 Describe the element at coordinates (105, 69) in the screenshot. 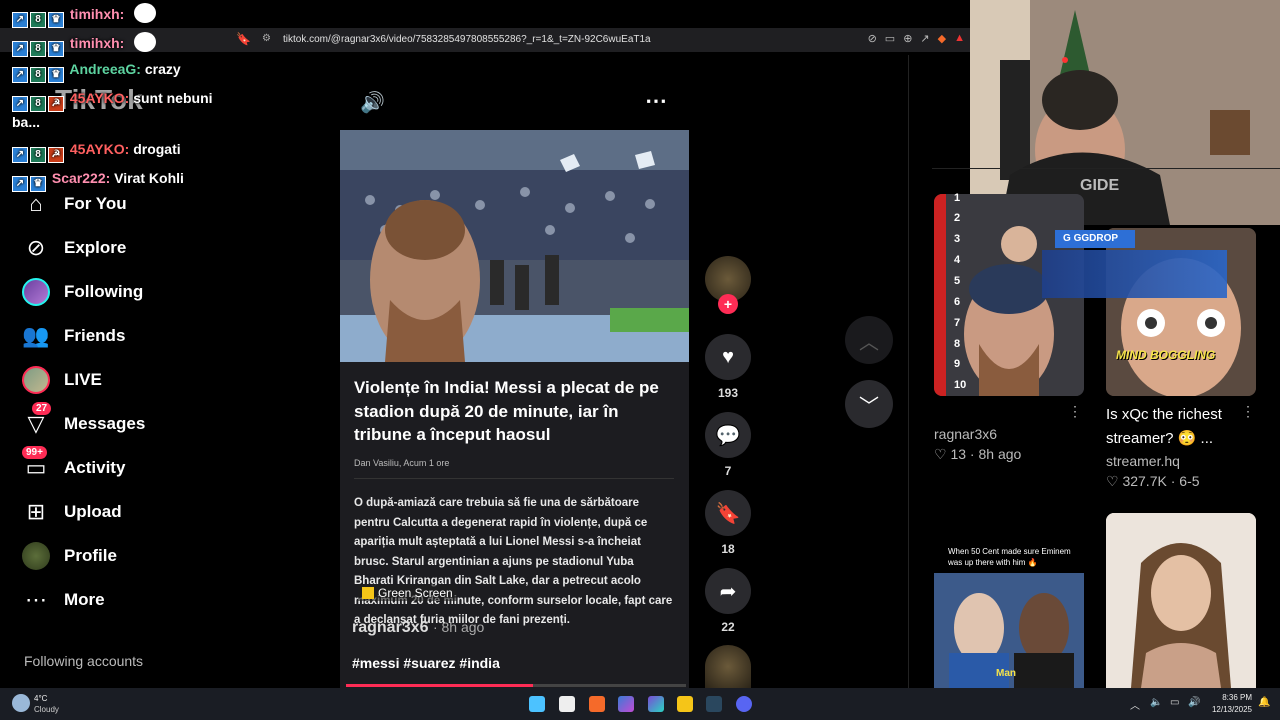

I see `chat-username: AndreeaG:` at that location.